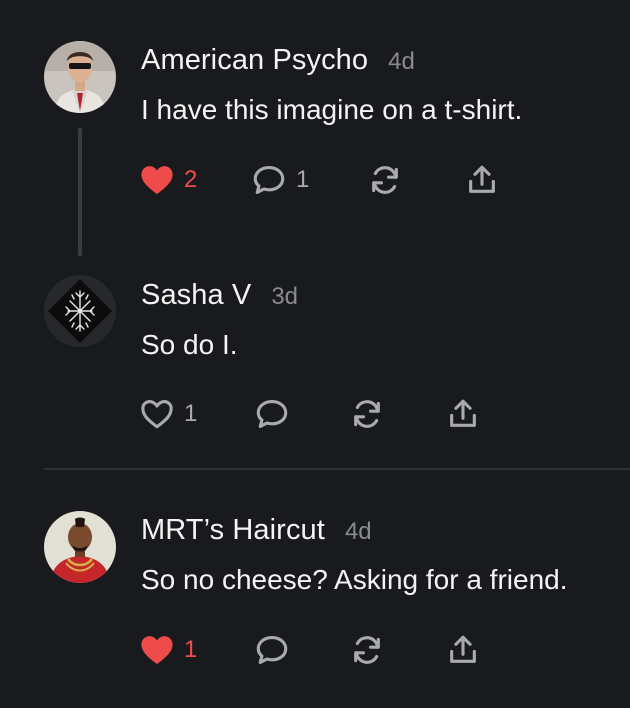  Describe the element at coordinates (350, 180) in the screenshot. I see `comment-actions: 2 1` at that location.